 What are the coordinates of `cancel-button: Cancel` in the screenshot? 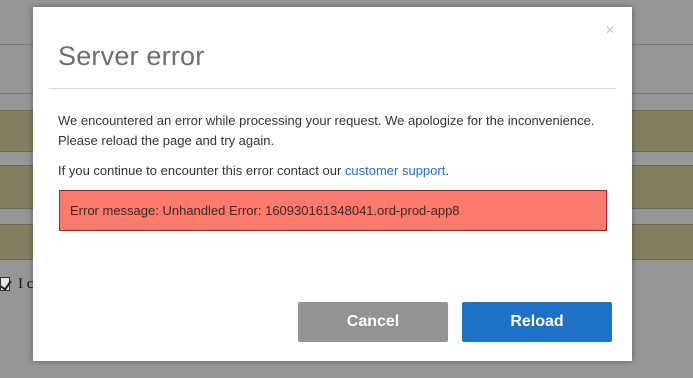 It's located at (373, 322).